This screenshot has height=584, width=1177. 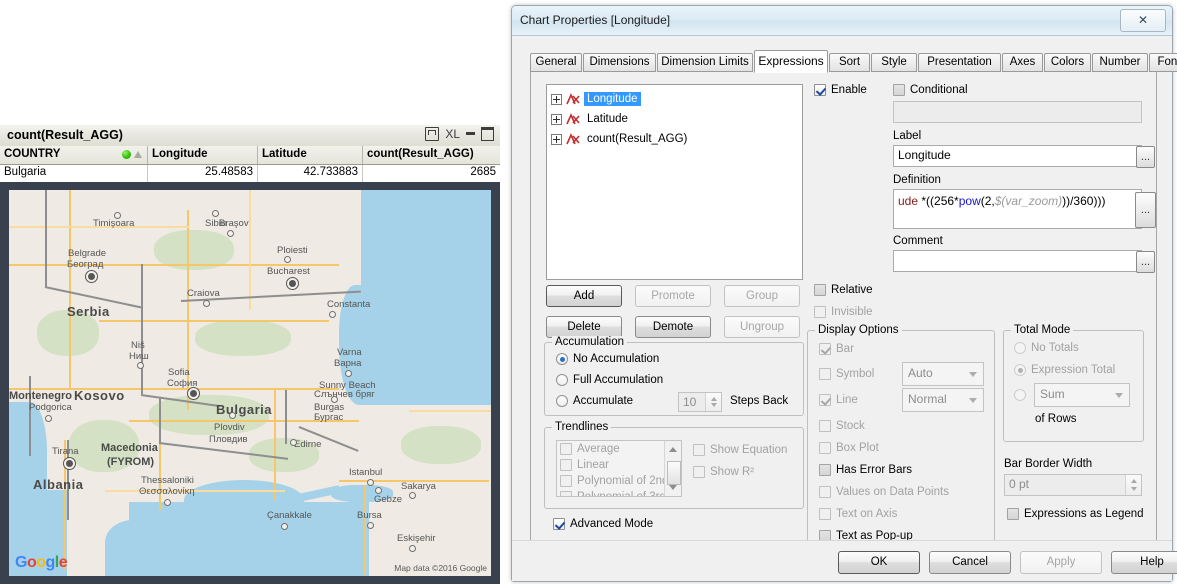 I want to click on checkbox-advanced-mode-label: Advanced Mode, so click(x=612, y=524).